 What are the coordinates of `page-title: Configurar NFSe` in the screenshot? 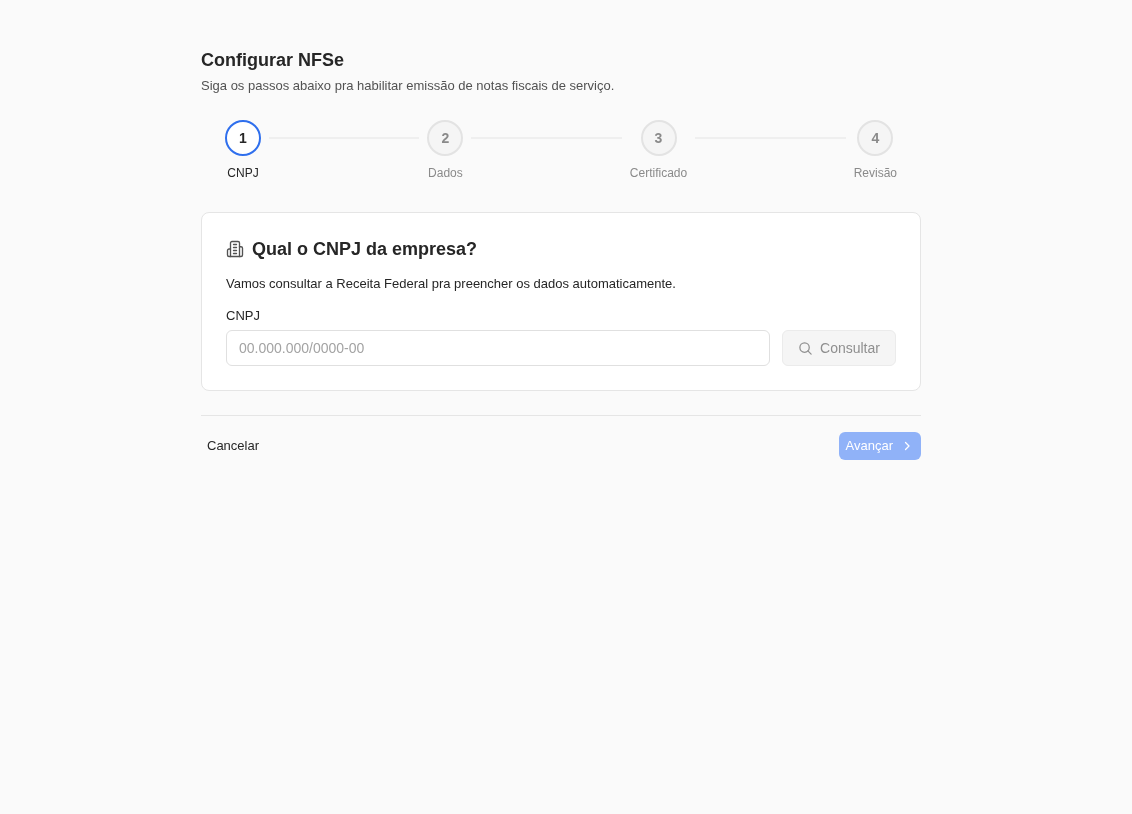 It's located at (272, 60).